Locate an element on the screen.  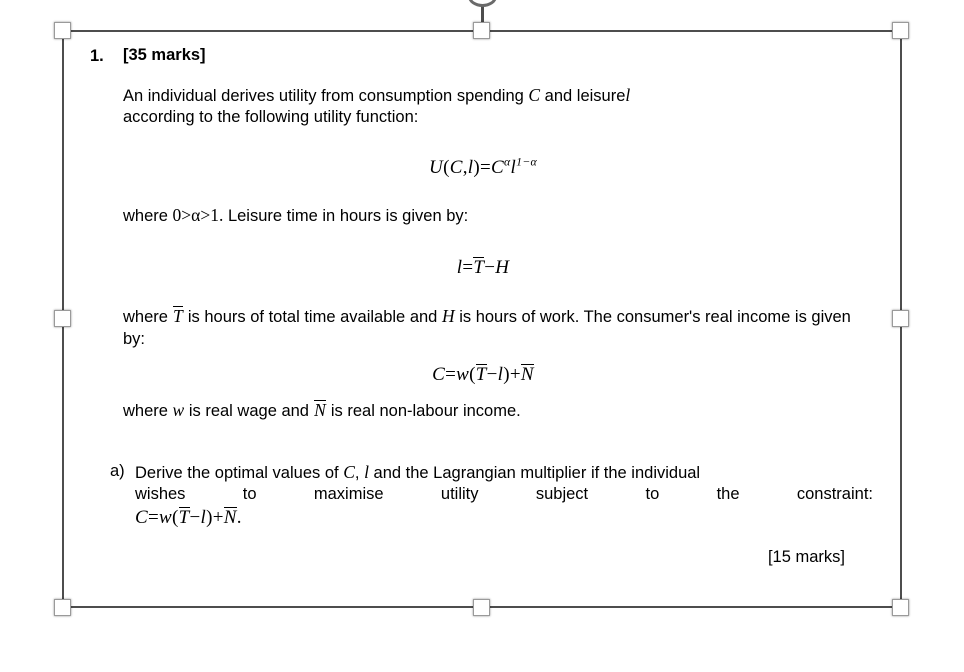
time-mid: is hours of total time available and is located at coordinates (312, 317).